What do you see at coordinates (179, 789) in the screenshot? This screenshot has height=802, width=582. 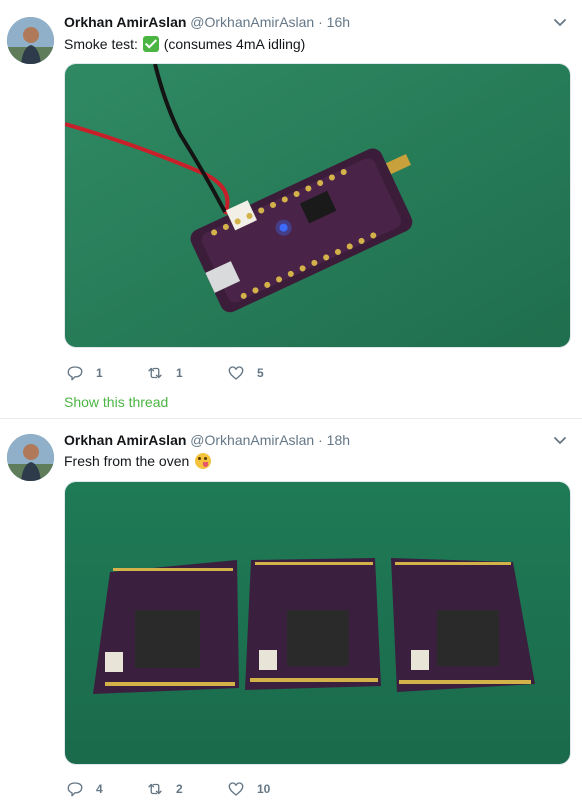 I see `retweet-count: 2` at bounding box center [179, 789].